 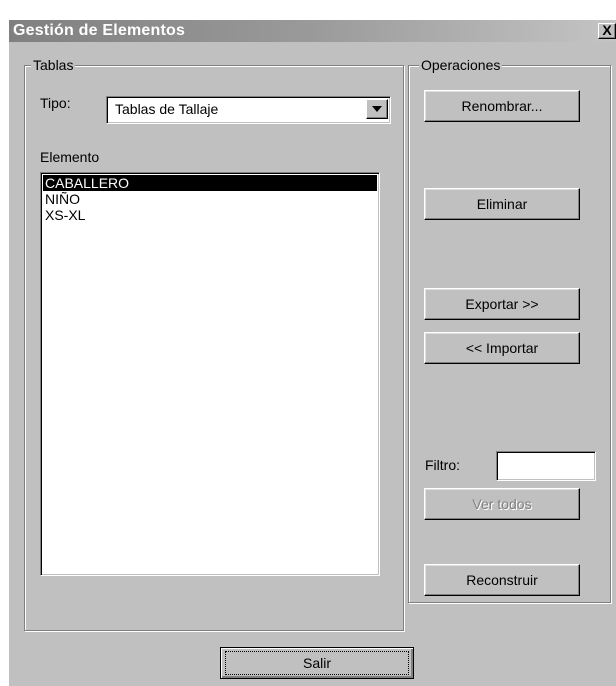 I want to click on exit-button: Salir, so click(x=317, y=663).